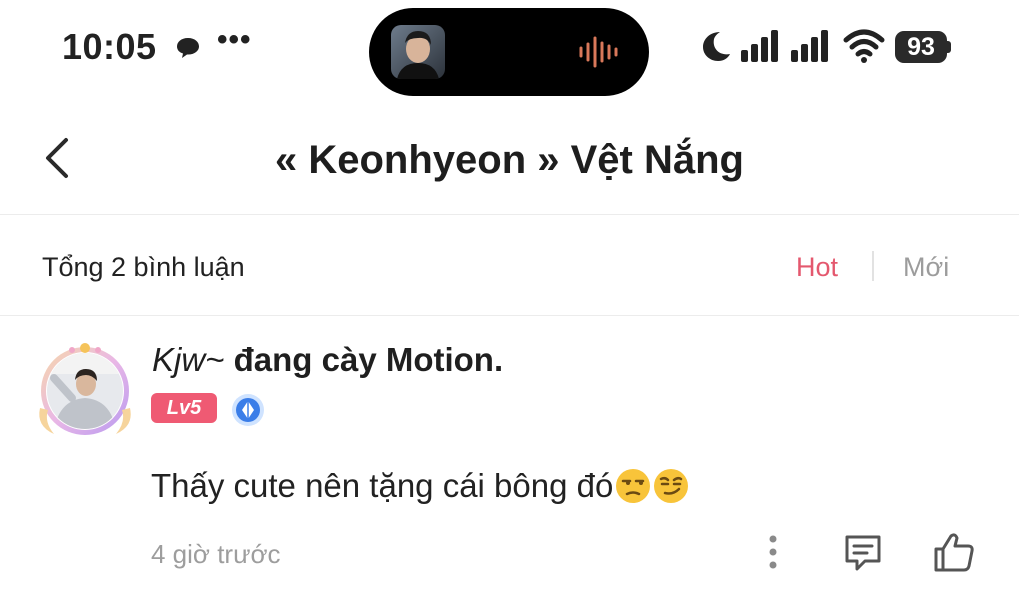 This screenshot has width=1019, height=600. What do you see at coordinates (188, 359) in the screenshot?
I see `author-nickname: Kjw~` at bounding box center [188, 359].